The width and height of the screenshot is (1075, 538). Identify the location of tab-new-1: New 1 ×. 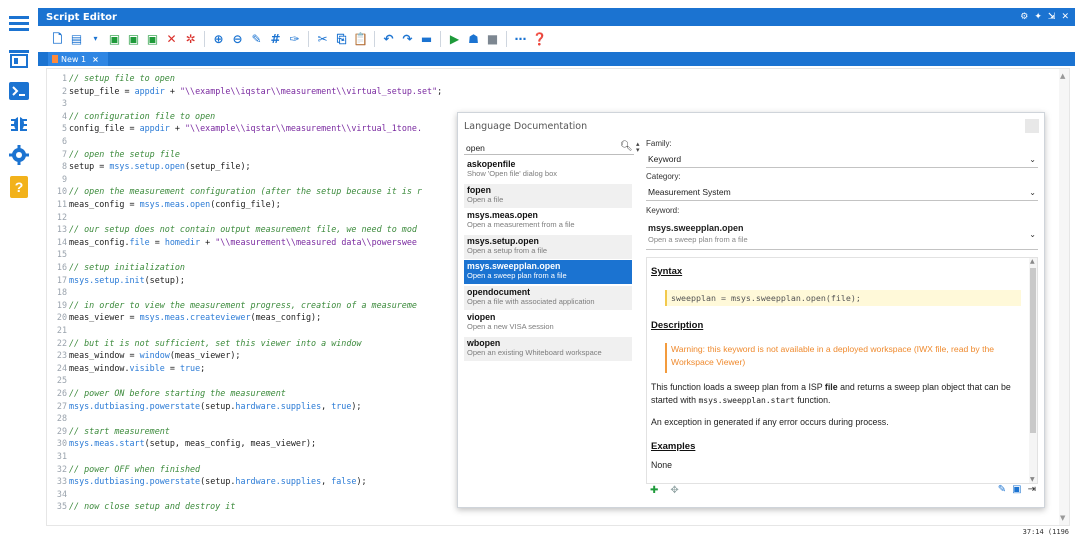
(78, 59).